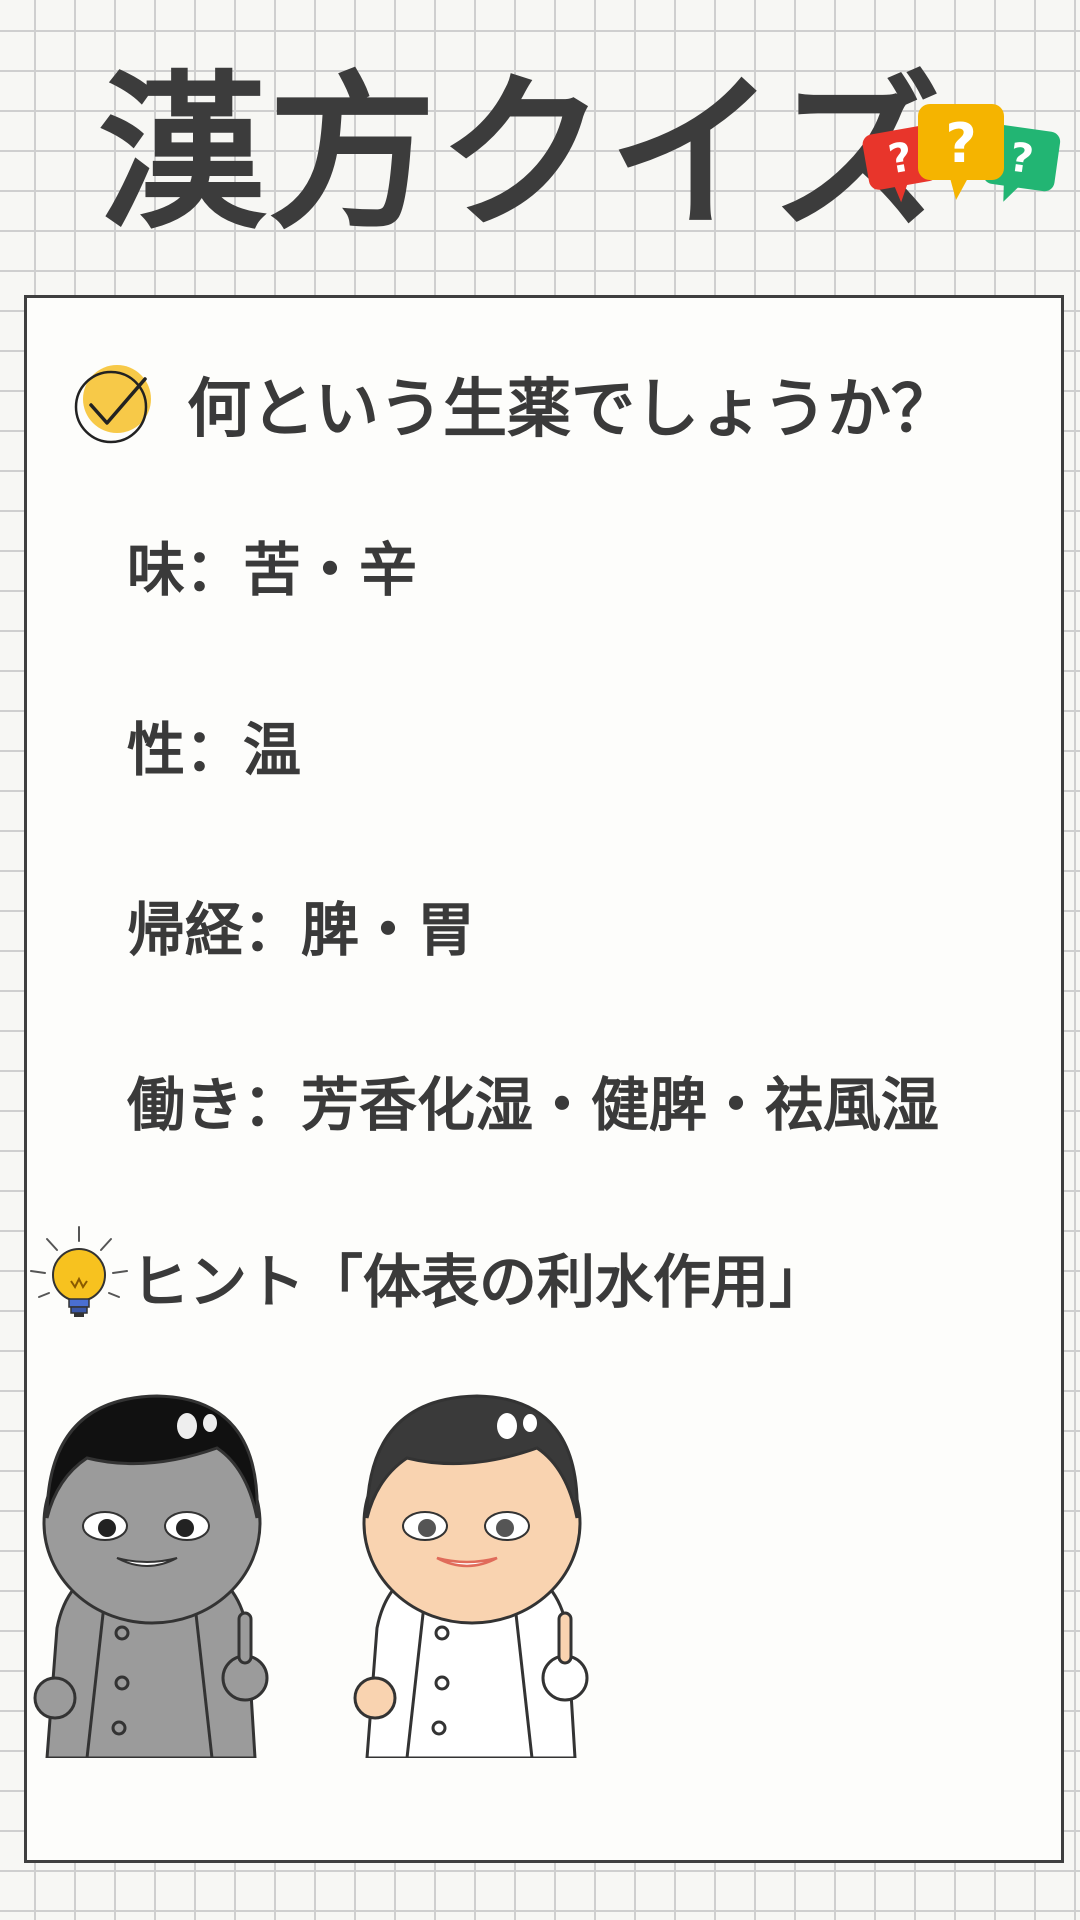 The width and height of the screenshot is (1080, 1920). Describe the element at coordinates (112, 404) in the screenshot. I see `checkmark-circle-icon` at that location.